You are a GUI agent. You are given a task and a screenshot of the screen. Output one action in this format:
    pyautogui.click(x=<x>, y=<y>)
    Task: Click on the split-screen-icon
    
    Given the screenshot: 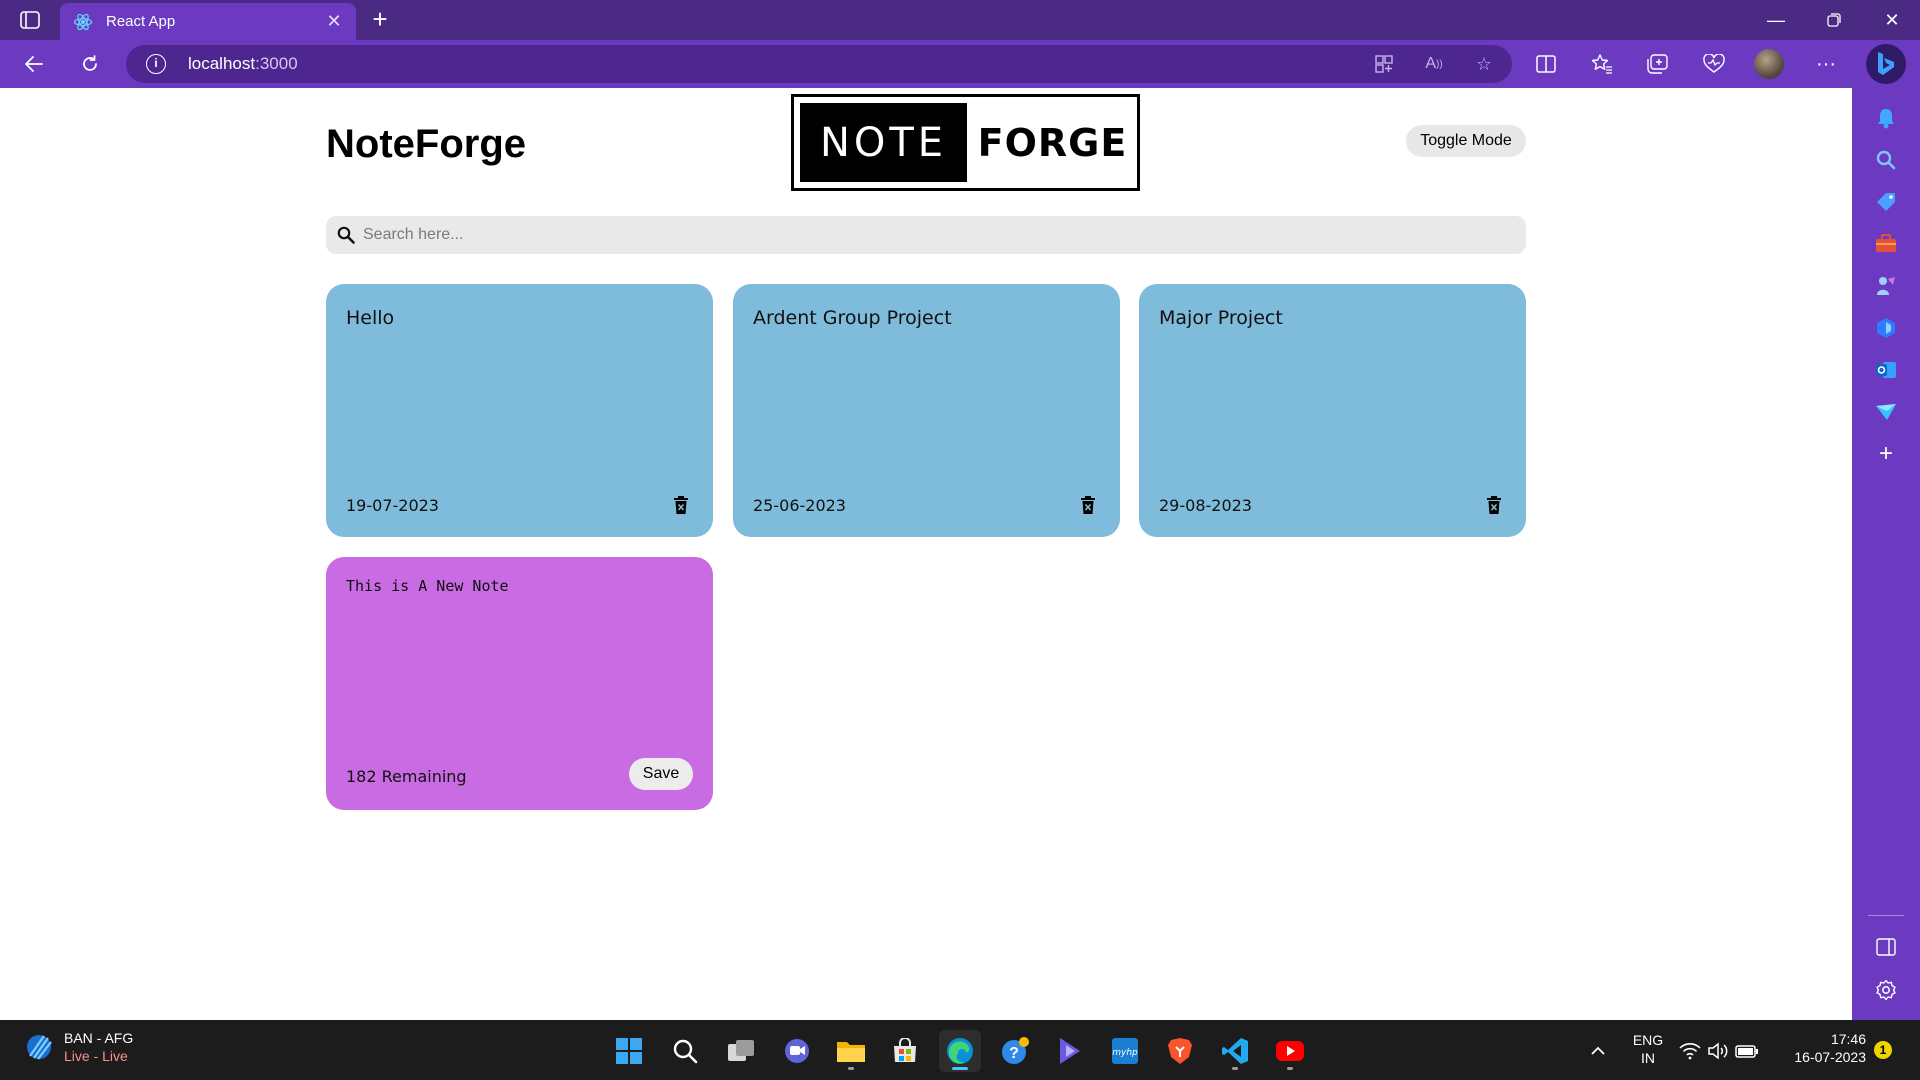 What is the action you would take?
    pyautogui.click(x=1546, y=64)
    